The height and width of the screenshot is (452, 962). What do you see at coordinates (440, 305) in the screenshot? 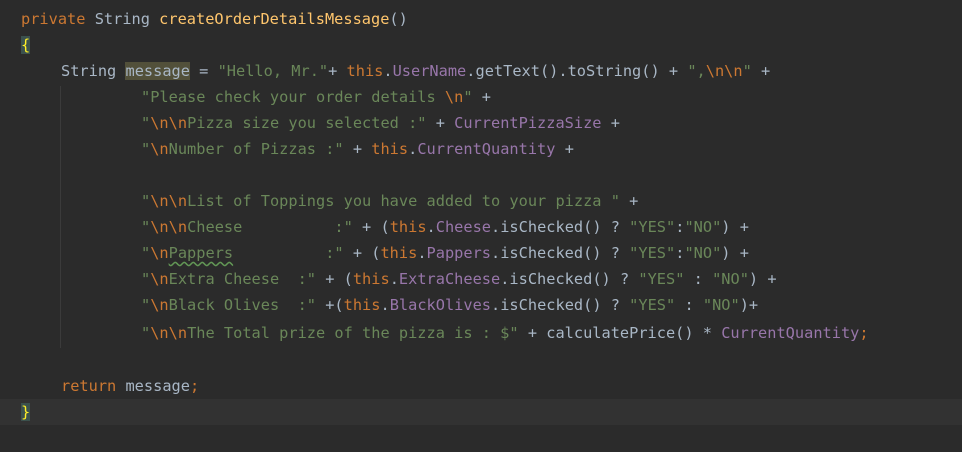
I see `field-black-olives: BlackOlives` at bounding box center [440, 305].